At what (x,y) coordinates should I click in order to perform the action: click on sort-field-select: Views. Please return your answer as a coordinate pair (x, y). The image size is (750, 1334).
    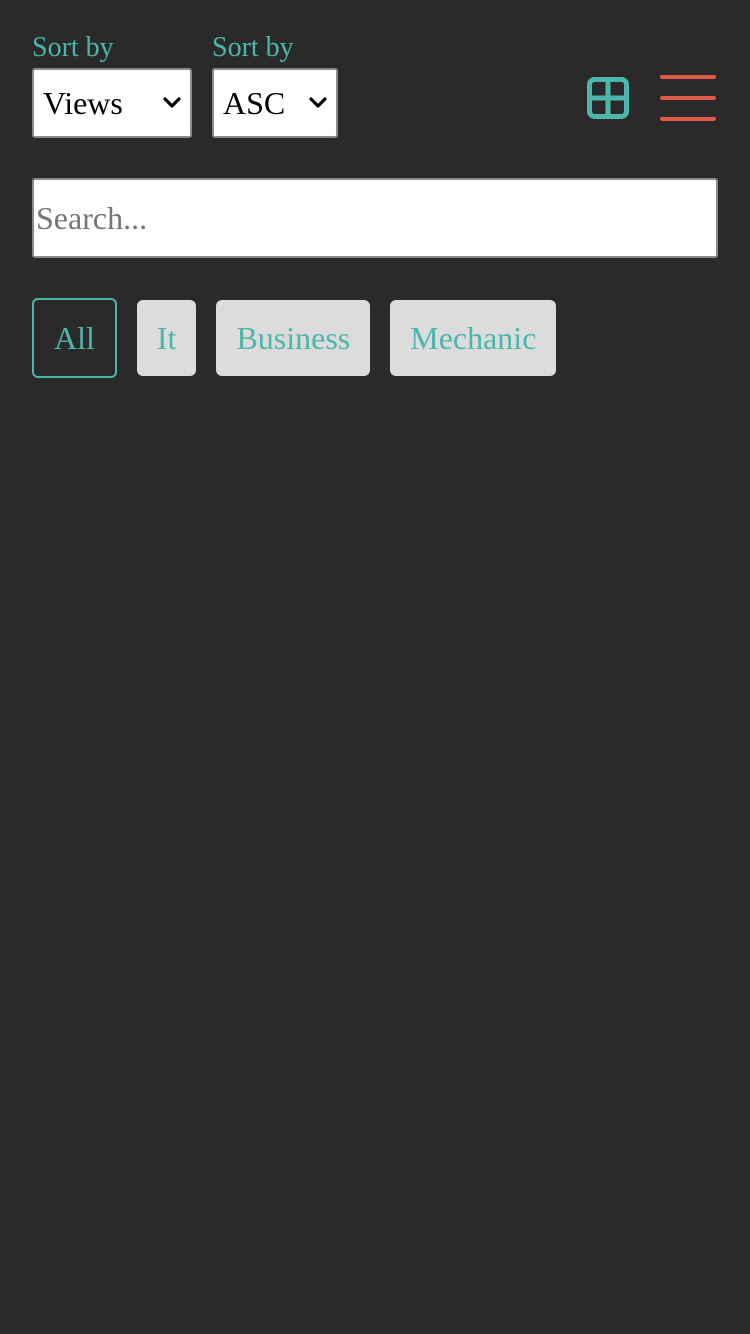
    Looking at the image, I should click on (112, 103).